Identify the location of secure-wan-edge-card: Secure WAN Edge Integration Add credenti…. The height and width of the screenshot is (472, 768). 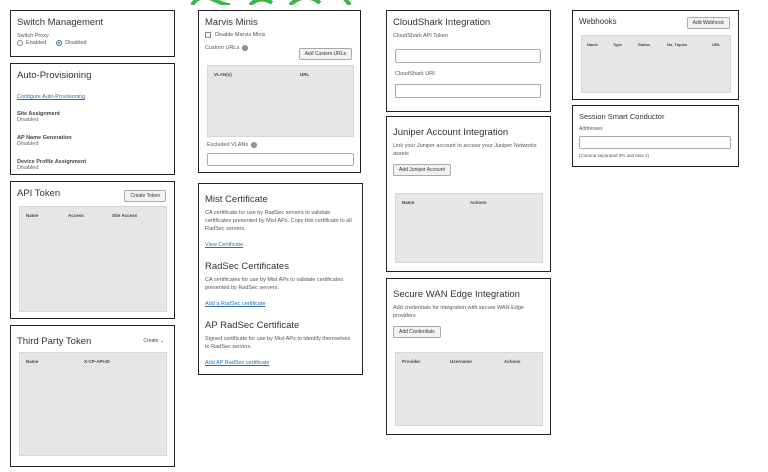
(468, 356).